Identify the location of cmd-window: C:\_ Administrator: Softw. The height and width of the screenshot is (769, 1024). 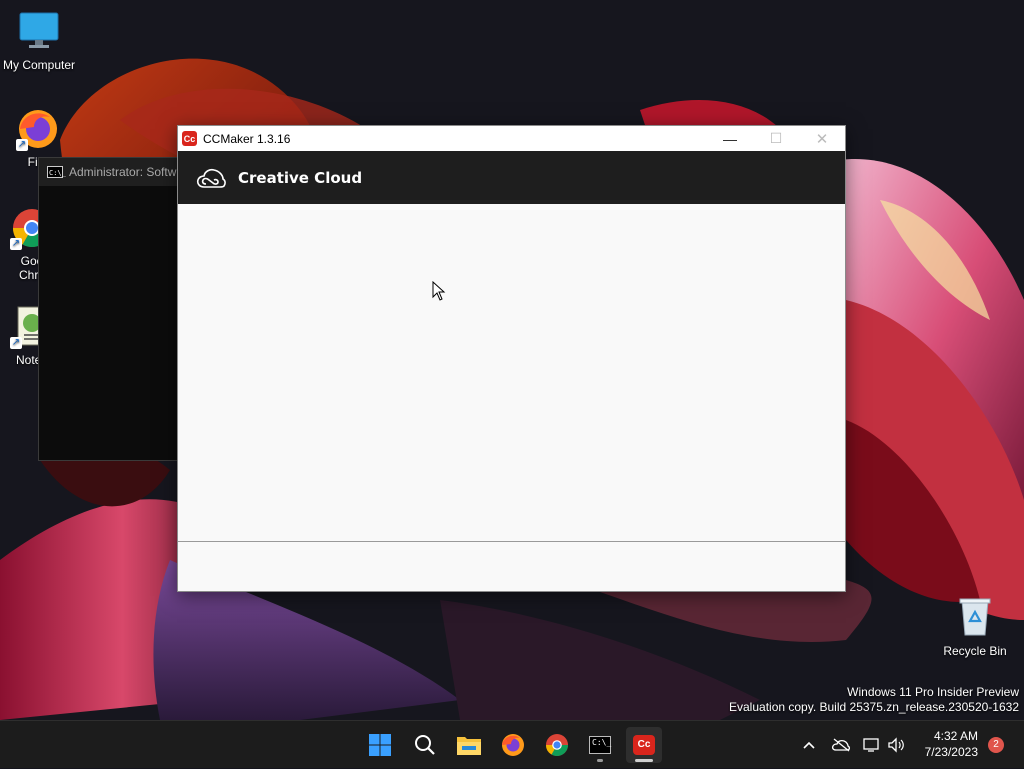
(114, 309).